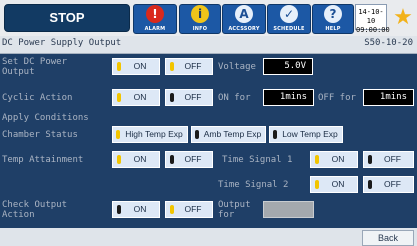 The image size is (417, 246). What do you see at coordinates (388, 159) in the screenshot?
I see `time-signal-1-off-button: OFF` at bounding box center [388, 159].